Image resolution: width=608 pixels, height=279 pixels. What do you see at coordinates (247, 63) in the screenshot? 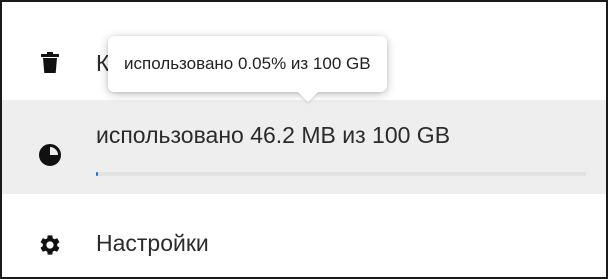
I see `storage-tooltip-text: использовано 0.05% из 100 GB` at bounding box center [247, 63].